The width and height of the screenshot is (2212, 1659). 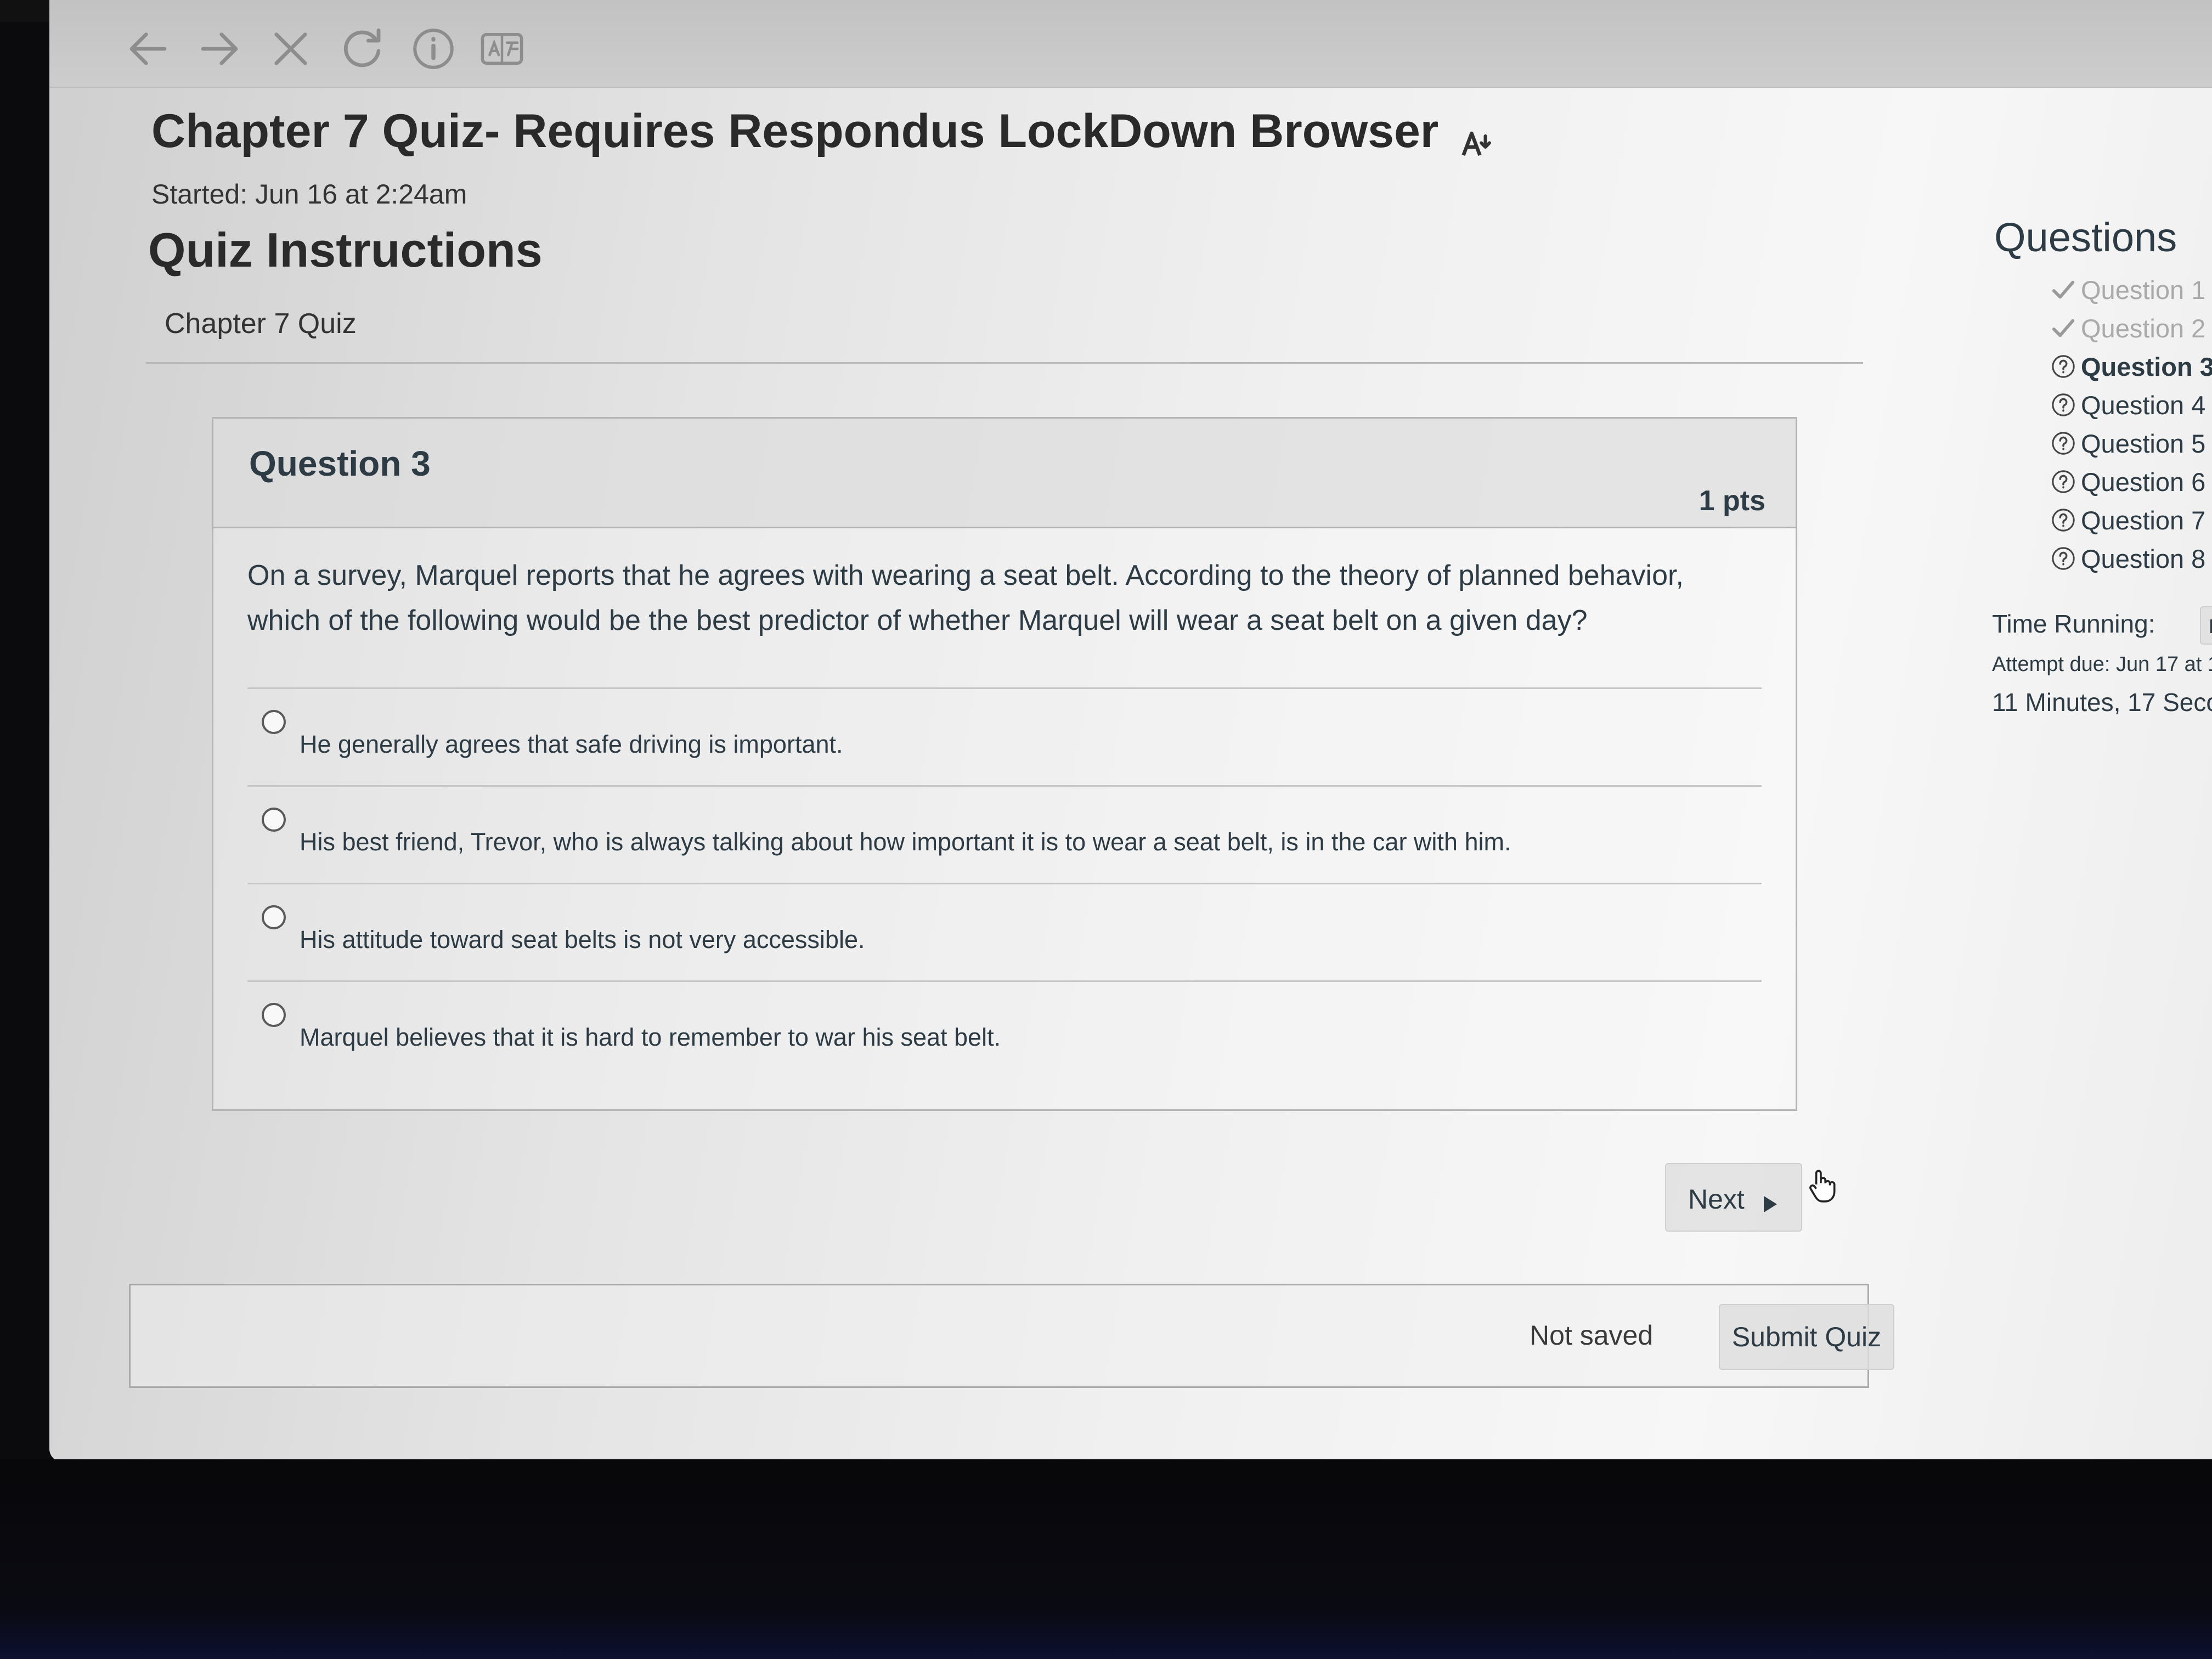 What do you see at coordinates (1106, 1559) in the screenshot?
I see `device-bezel-bottom` at bounding box center [1106, 1559].